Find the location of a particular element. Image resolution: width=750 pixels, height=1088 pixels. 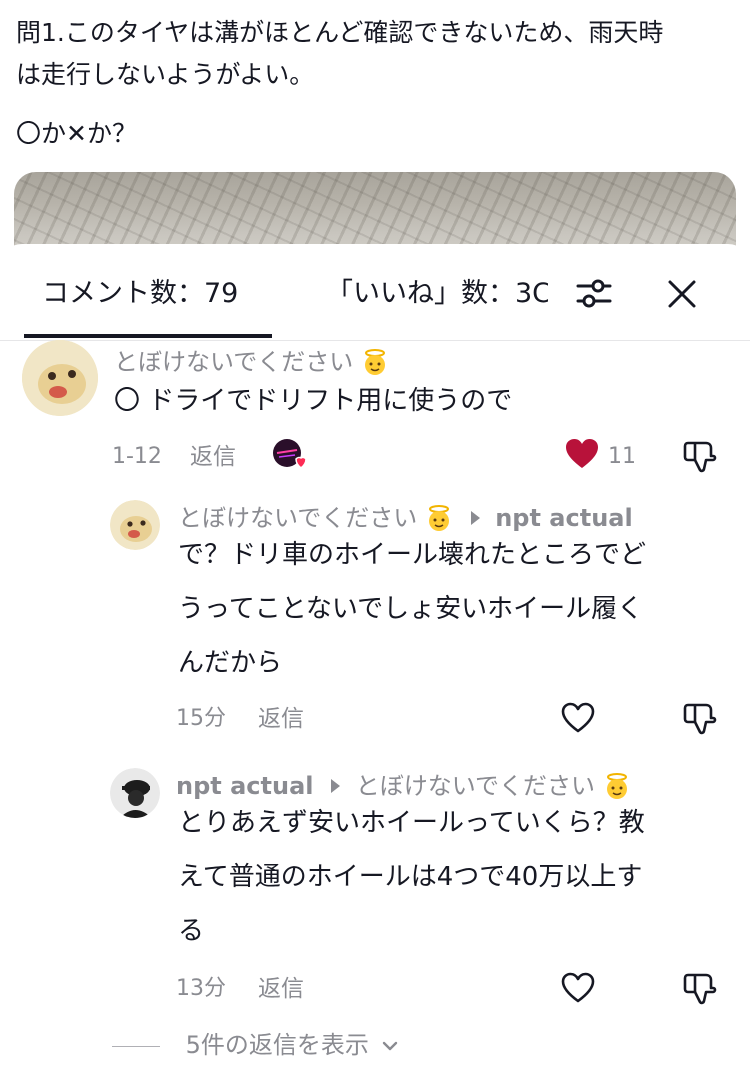

view-more-replies-button: 5件の返信を表示 is located at coordinates (255, 1045).